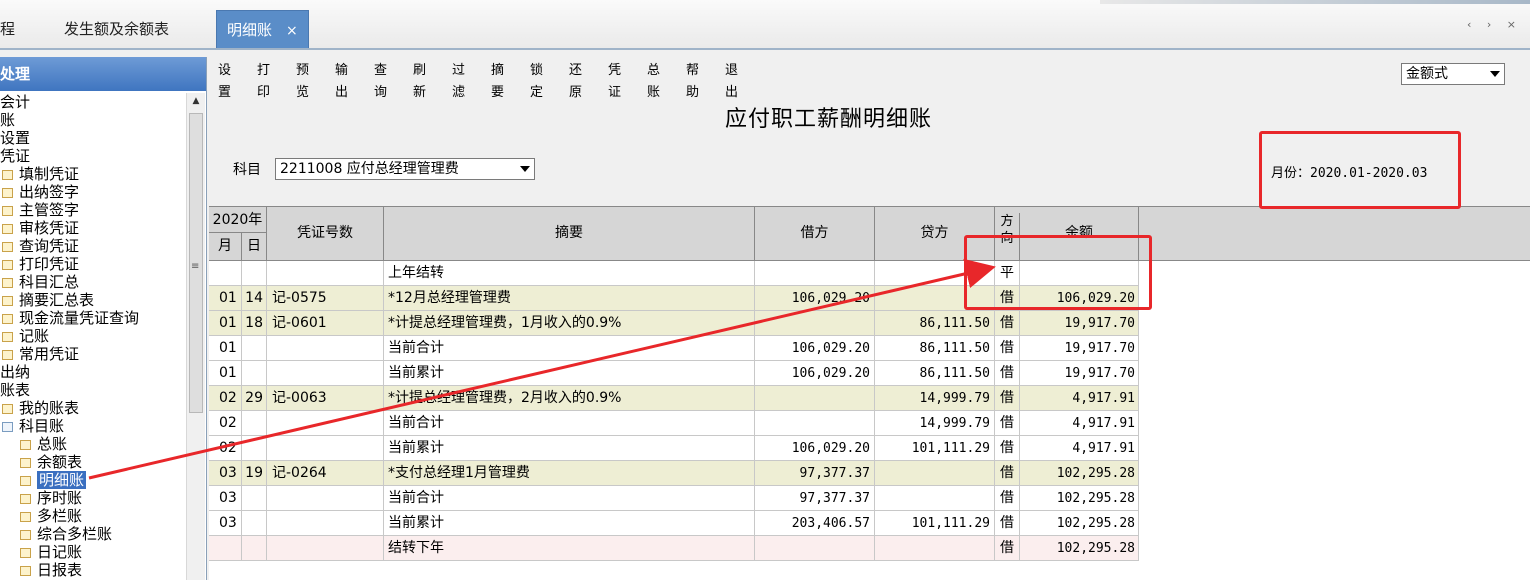 The height and width of the screenshot is (580, 1530). I want to click on toolbar-button: 退出, so click(731, 80).